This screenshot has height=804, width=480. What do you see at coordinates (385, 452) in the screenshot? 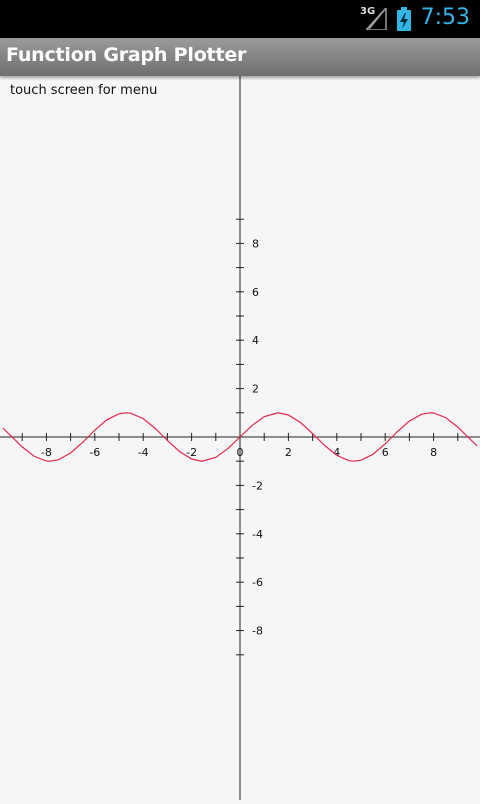
I see `x-tick-label: 6` at bounding box center [385, 452].